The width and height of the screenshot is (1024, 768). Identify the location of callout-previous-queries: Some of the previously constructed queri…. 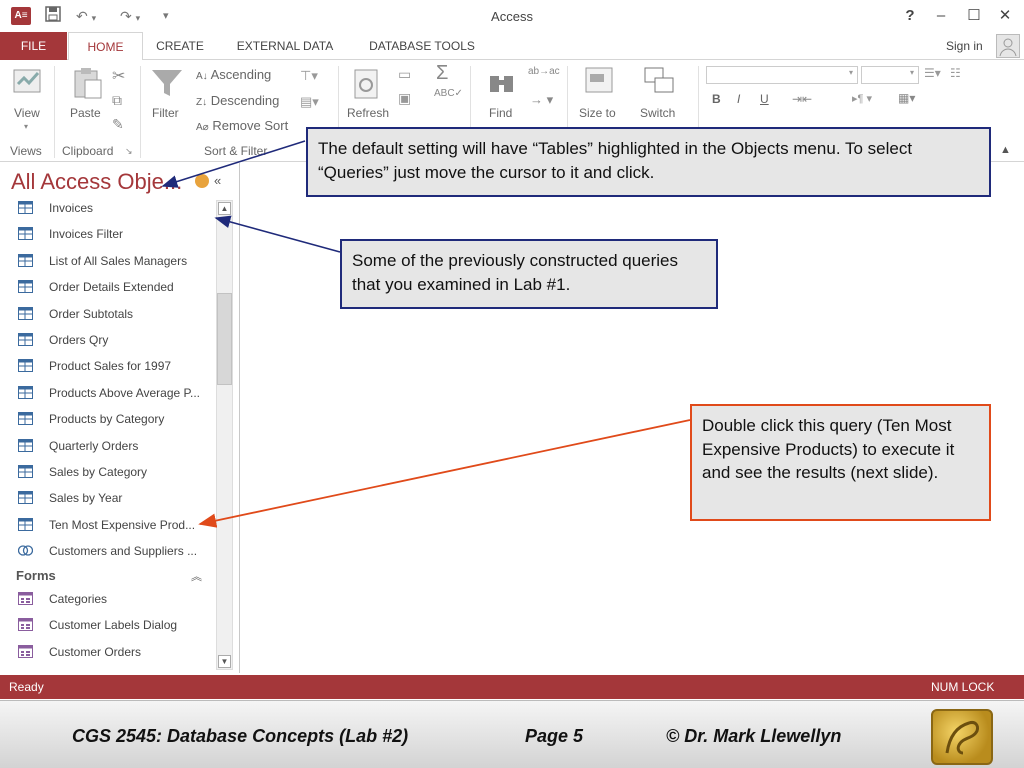
(529, 274).